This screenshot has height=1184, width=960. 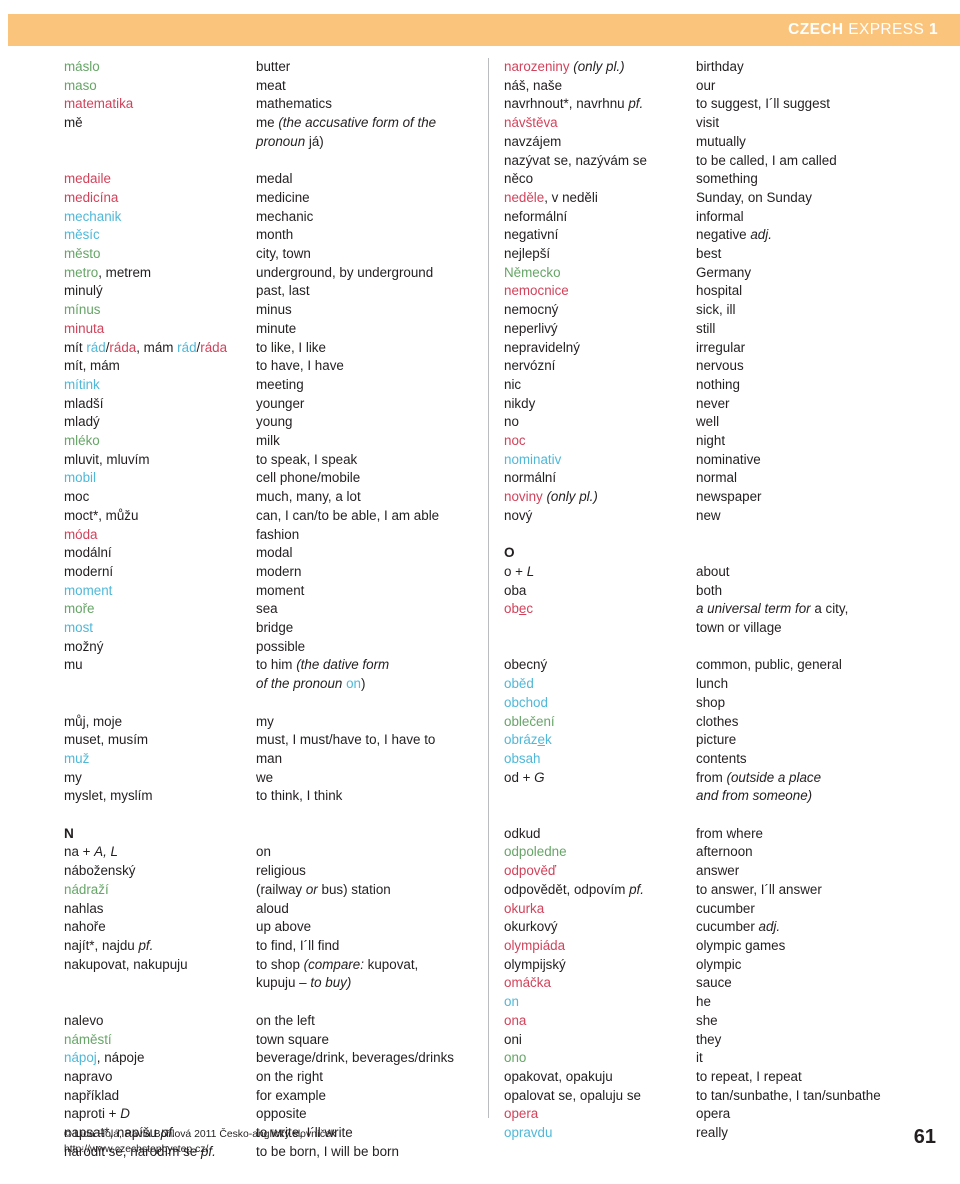 I want to click on entry-translation: to like, I like, so click(x=291, y=347).